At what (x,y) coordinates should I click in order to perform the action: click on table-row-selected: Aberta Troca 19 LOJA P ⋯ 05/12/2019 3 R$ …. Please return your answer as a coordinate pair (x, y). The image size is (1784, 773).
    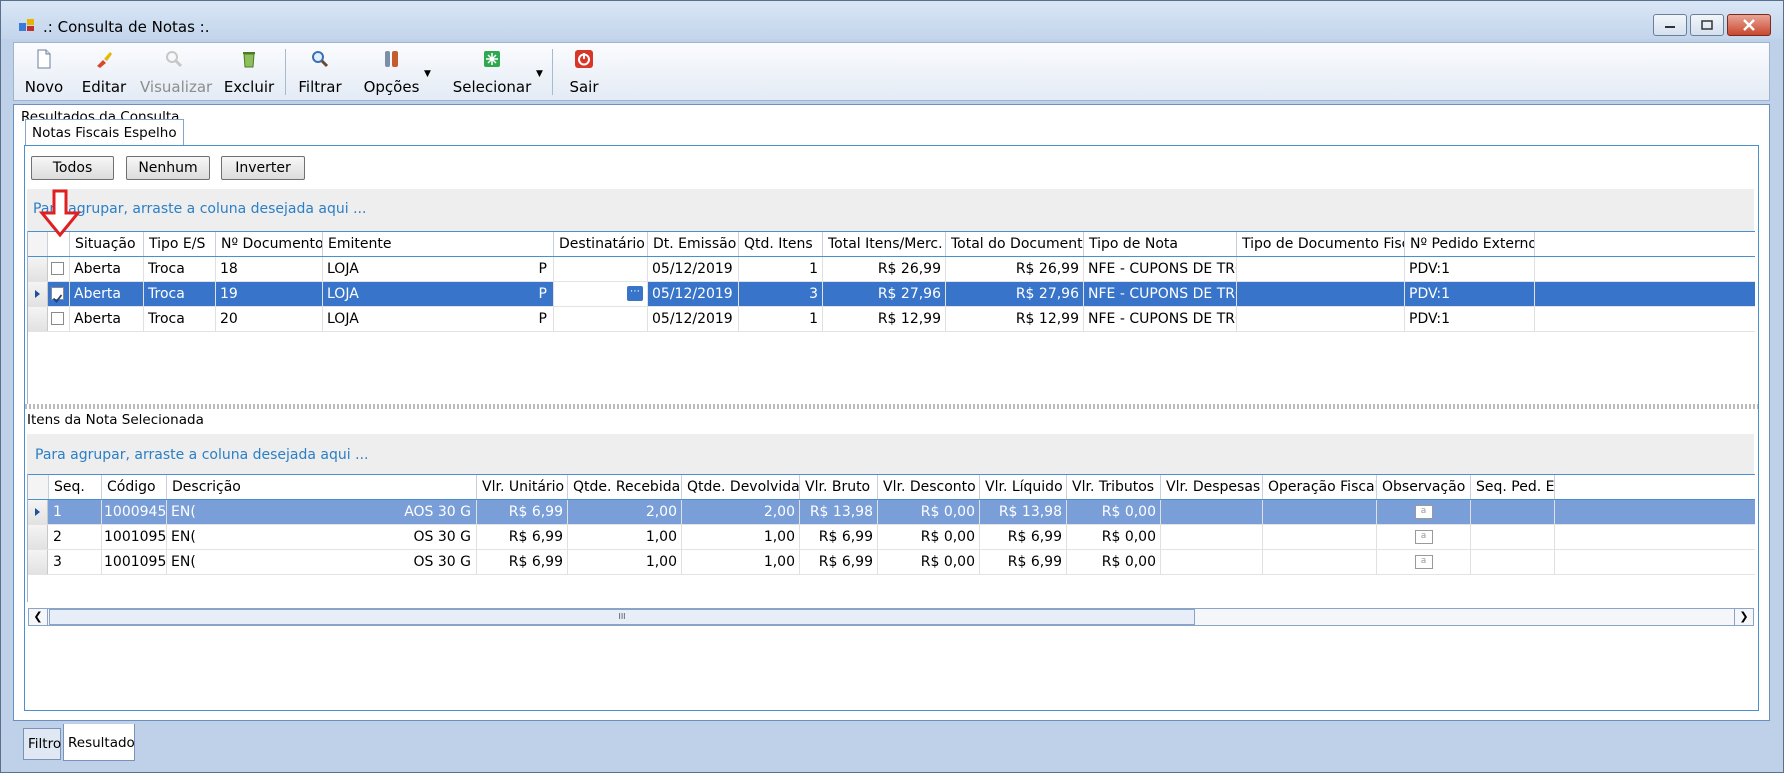
    Looking at the image, I should click on (891, 294).